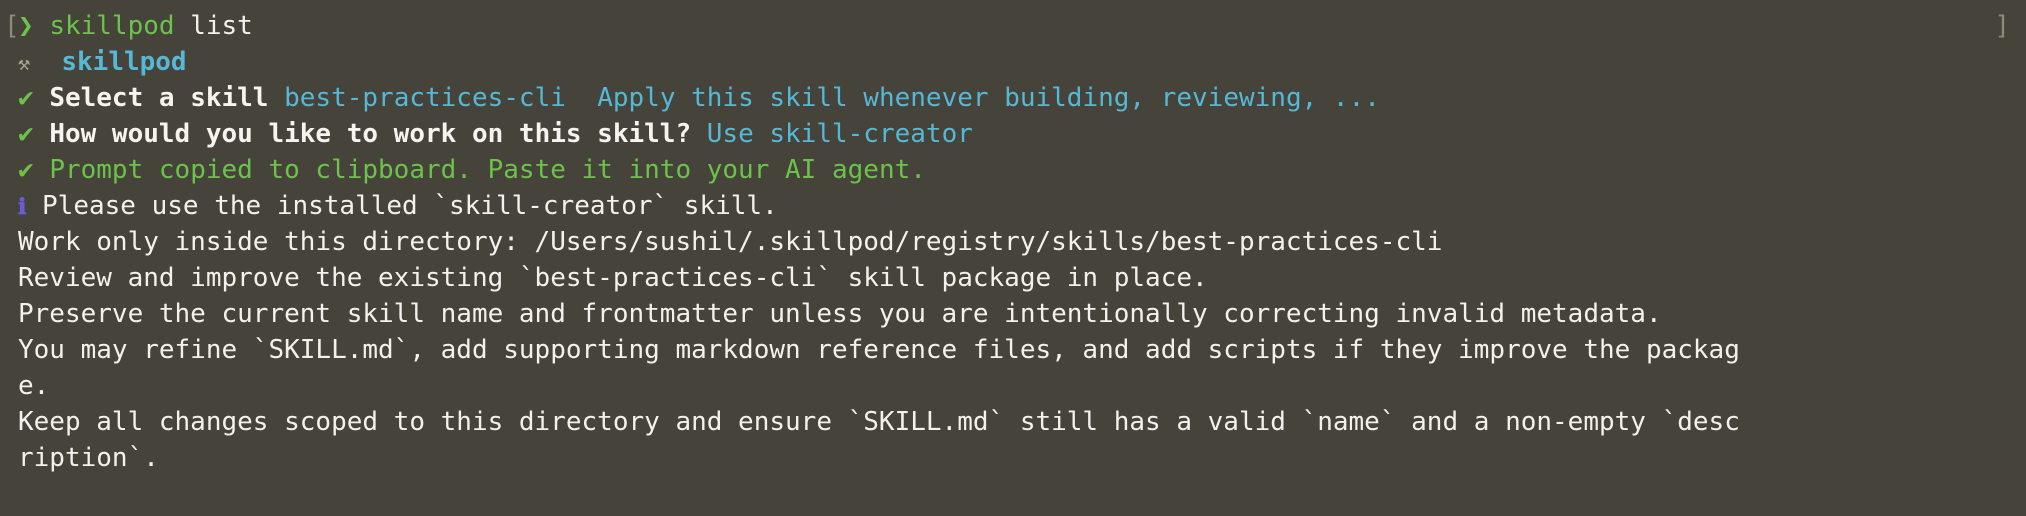 Image resolution: width=2026 pixels, height=516 pixels. I want to click on output-line: e., so click(34, 386).